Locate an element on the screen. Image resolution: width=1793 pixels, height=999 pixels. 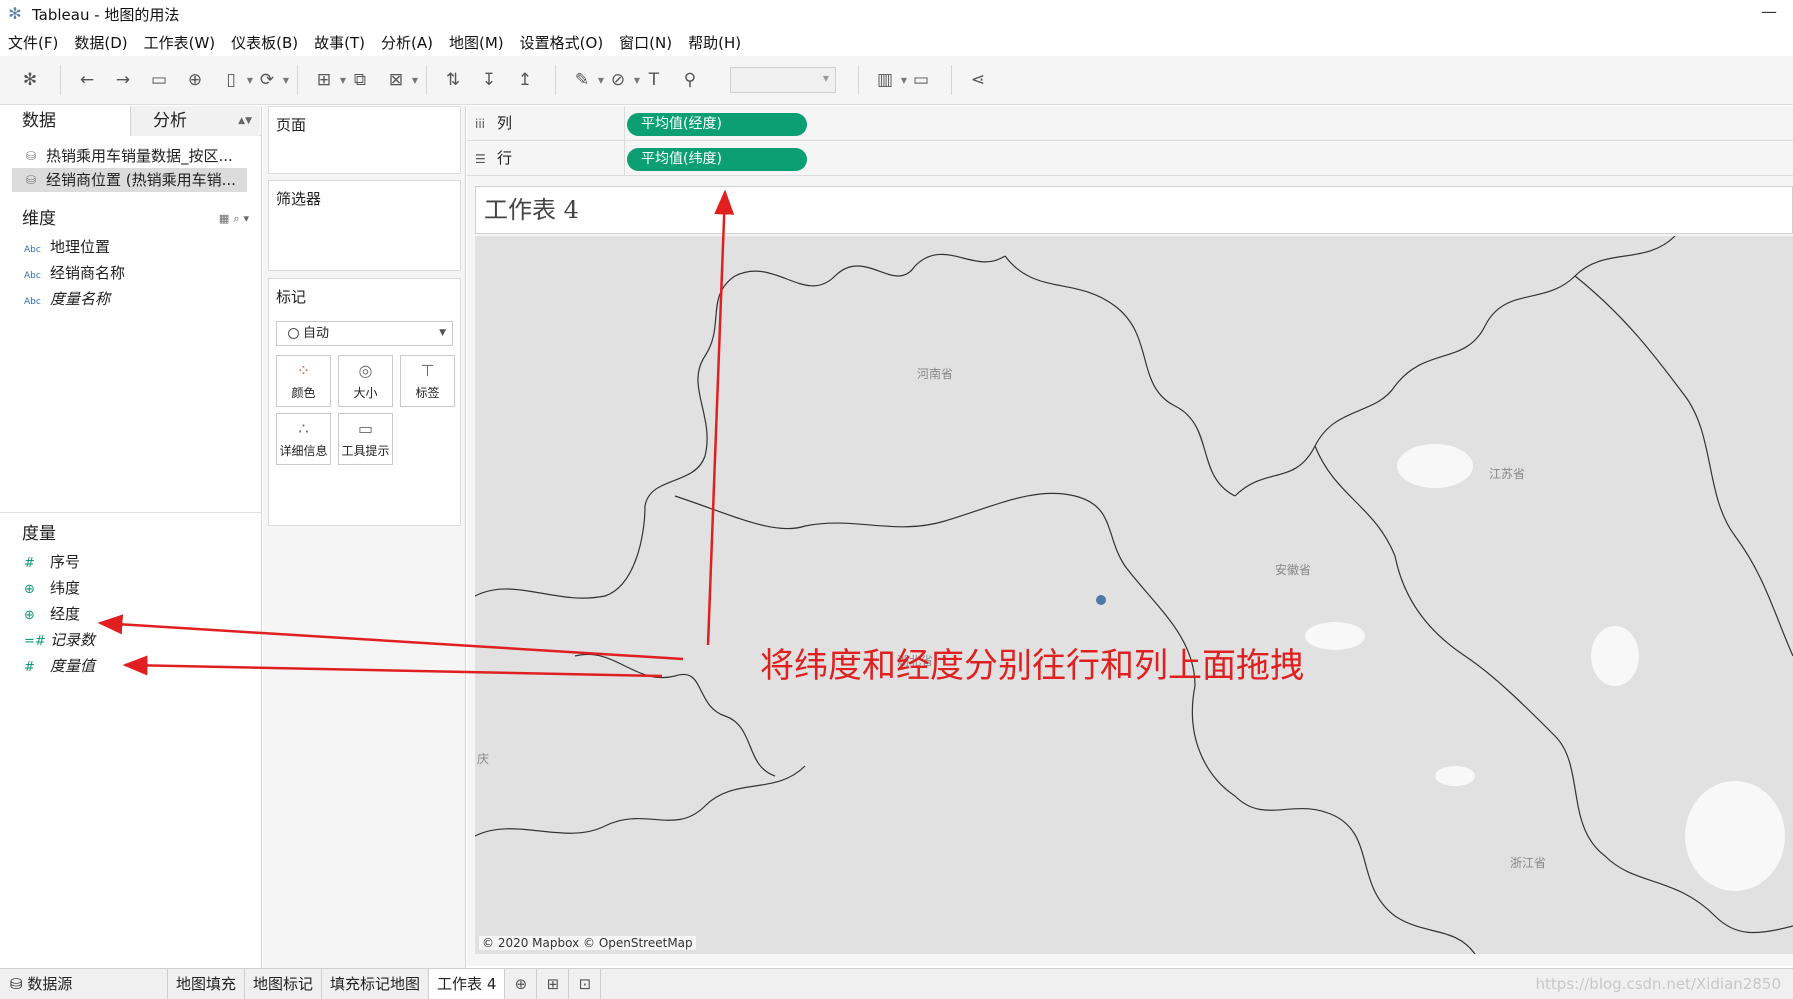
watermark: https://blog.csdn.net/Xidian2850 is located at coordinates (1658, 984).